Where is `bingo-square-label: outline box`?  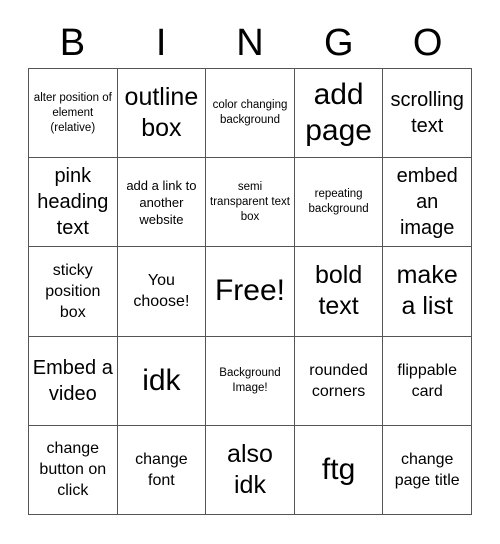
bingo-square-label: outline box is located at coordinates (161, 113).